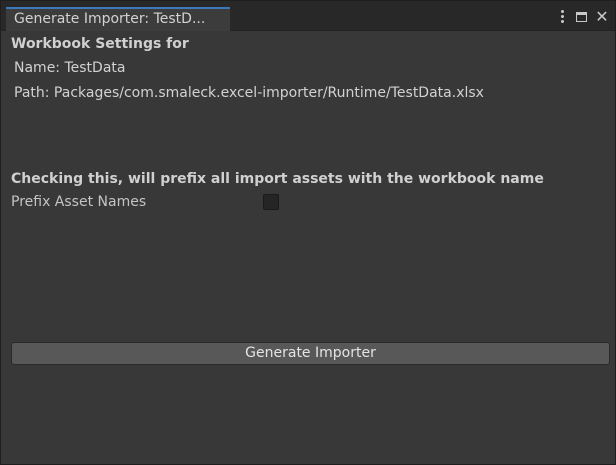 This screenshot has height=465, width=616. I want to click on prefix-asset-names-checkbox, so click(271, 202).